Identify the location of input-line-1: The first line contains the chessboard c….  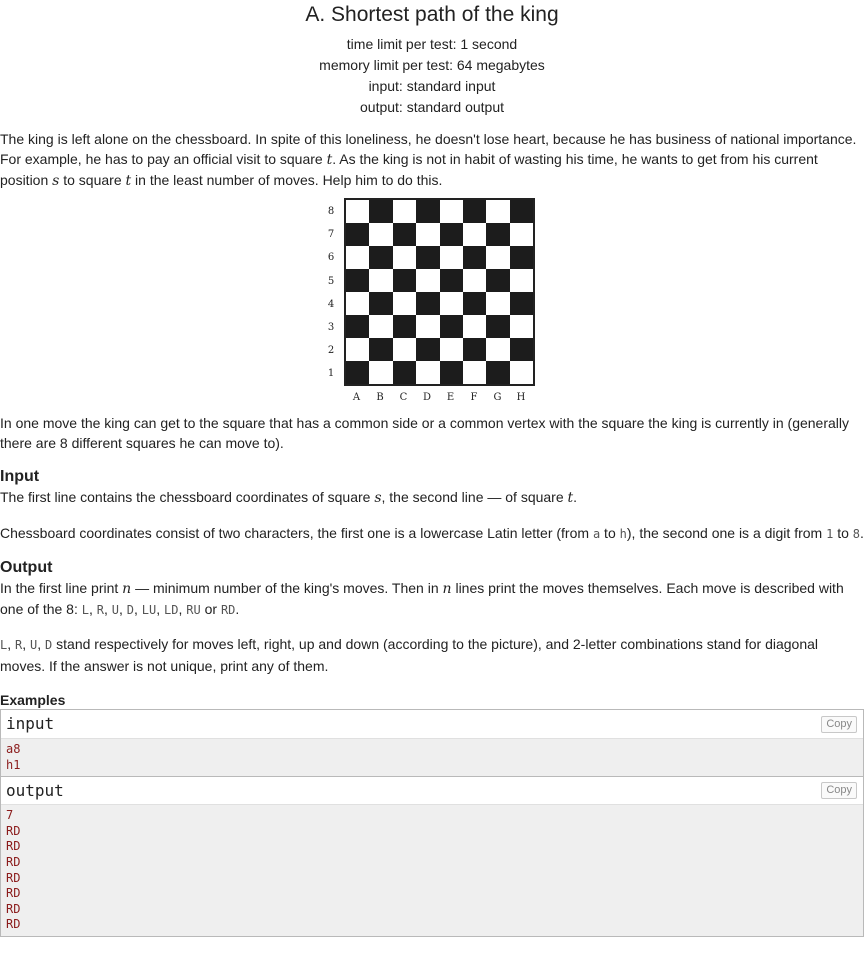
(432, 497).